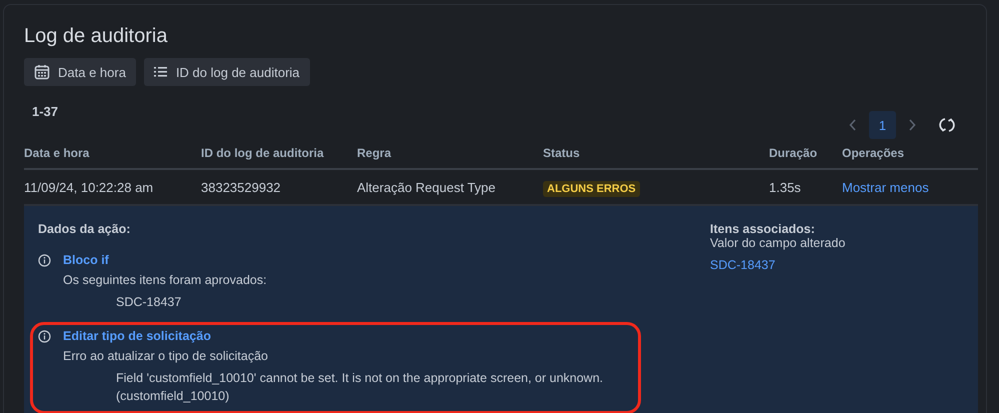 The height and width of the screenshot is (413, 999). What do you see at coordinates (947, 125) in the screenshot?
I see `refresh-icon` at bounding box center [947, 125].